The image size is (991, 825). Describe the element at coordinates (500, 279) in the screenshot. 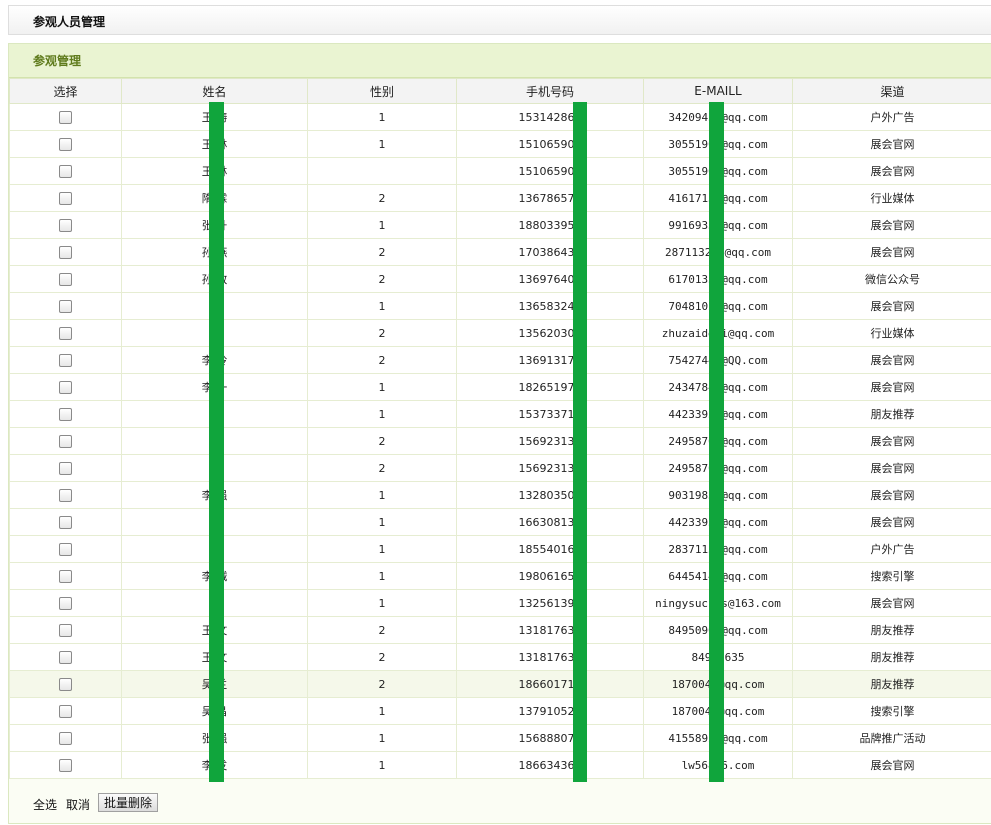

I see `table-row: 孙 敬21369764076170135 @qq.com微信公众号` at that location.